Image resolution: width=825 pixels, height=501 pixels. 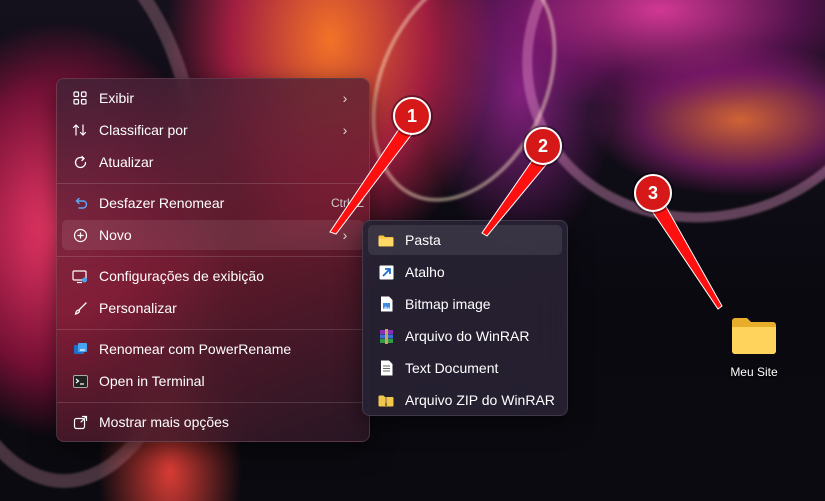 I want to click on text-document-icon, so click(x=386, y=368).